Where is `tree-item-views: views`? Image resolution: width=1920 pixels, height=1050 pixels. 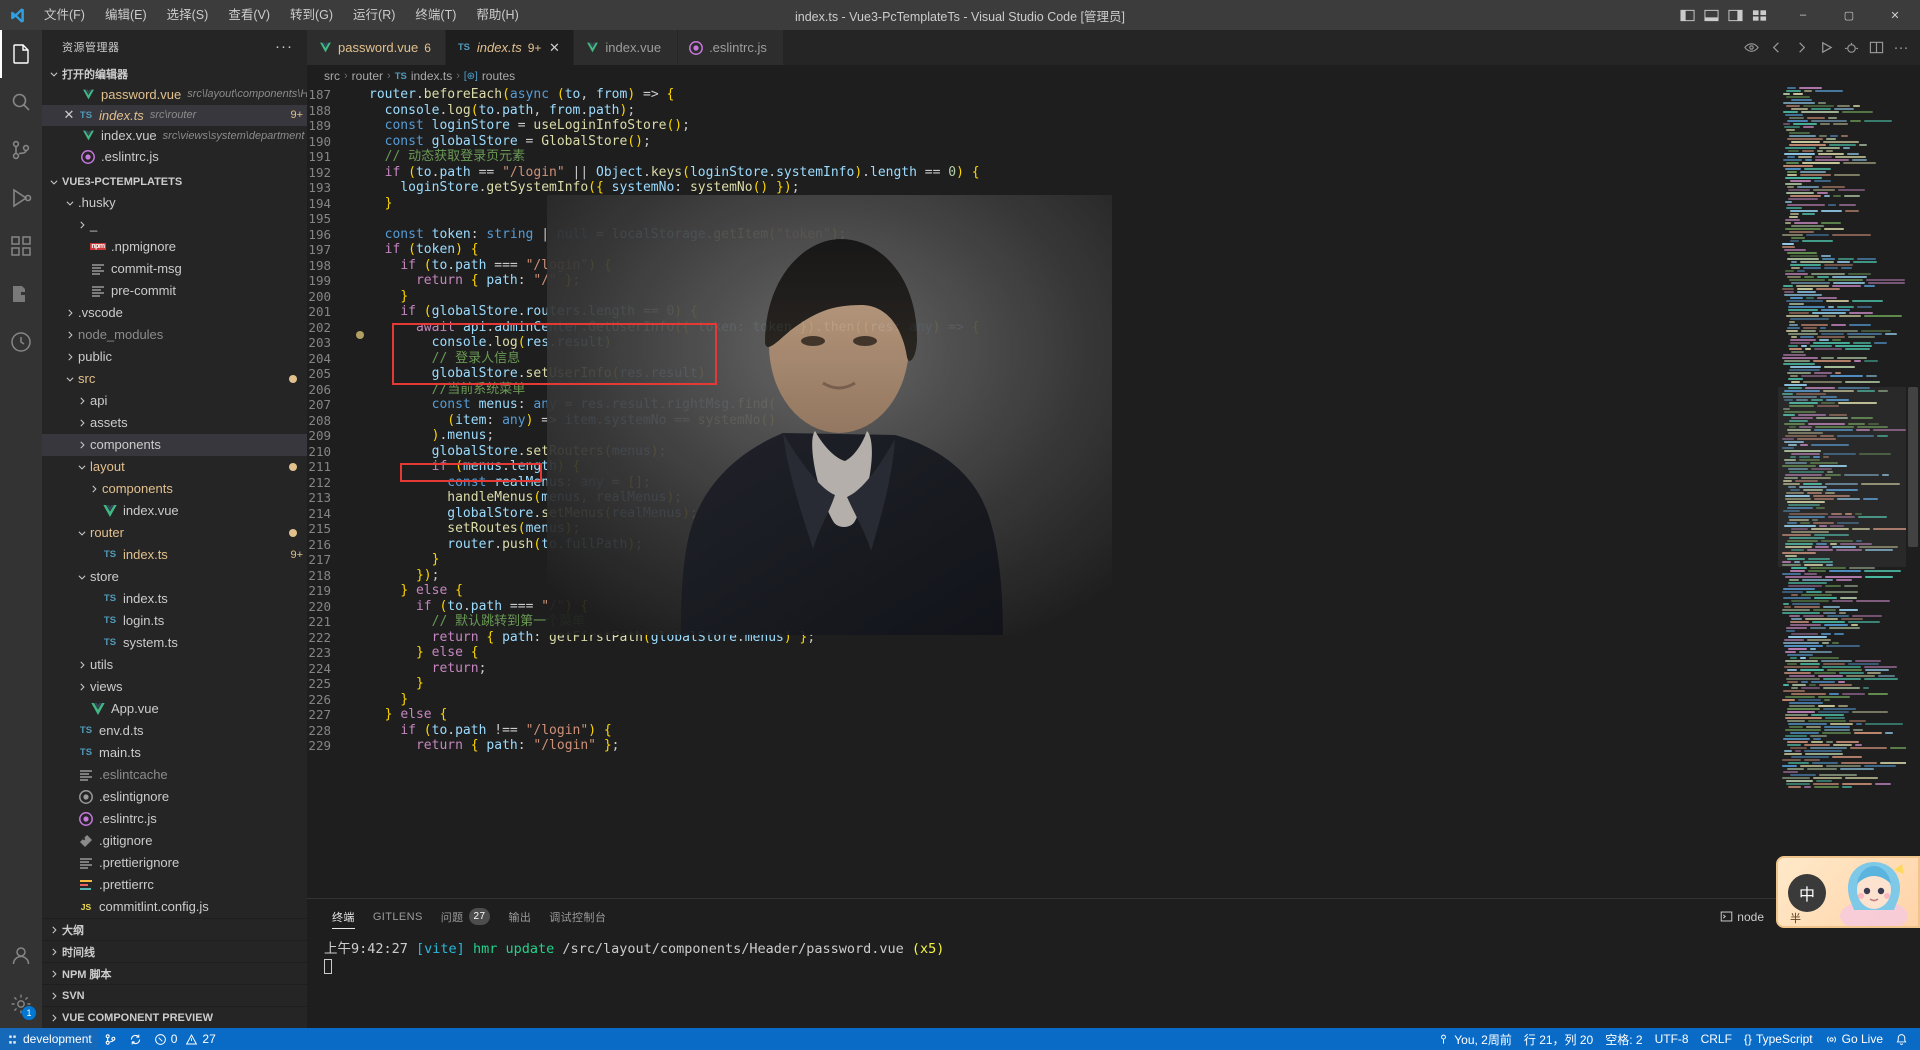
tree-item-views: views is located at coordinates (174, 687).